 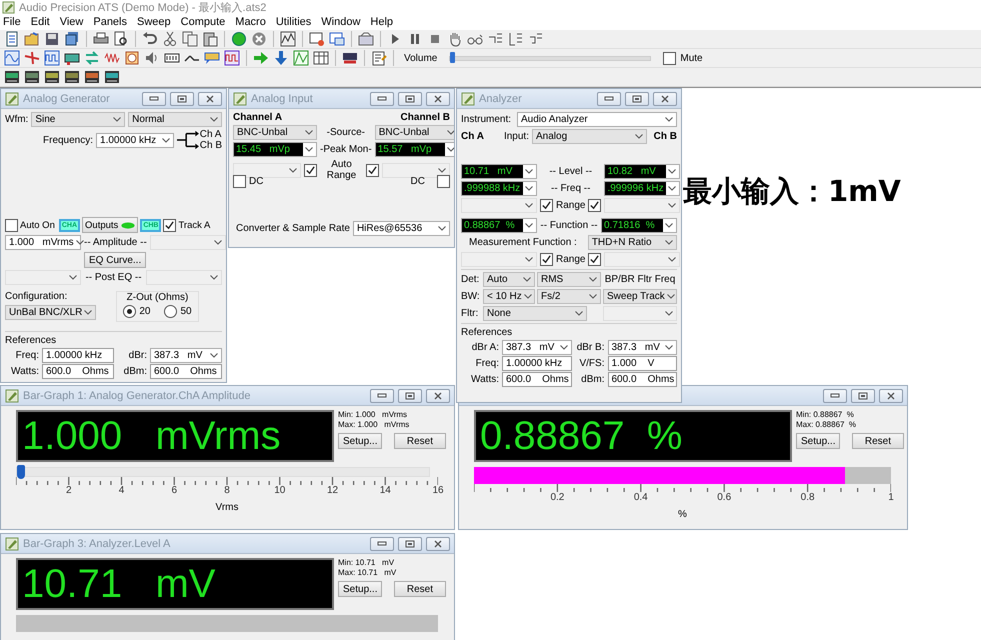 What do you see at coordinates (294, 22) in the screenshot?
I see `menu-item: Utilities` at bounding box center [294, 22].